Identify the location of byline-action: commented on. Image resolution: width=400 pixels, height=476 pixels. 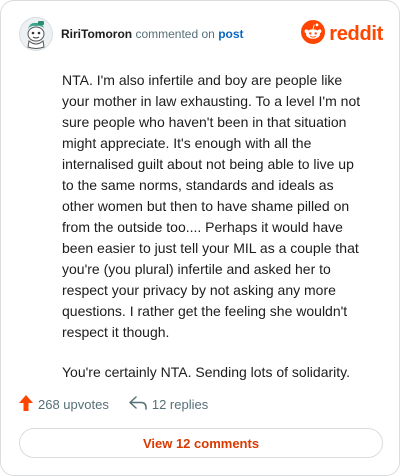
(175, 34).